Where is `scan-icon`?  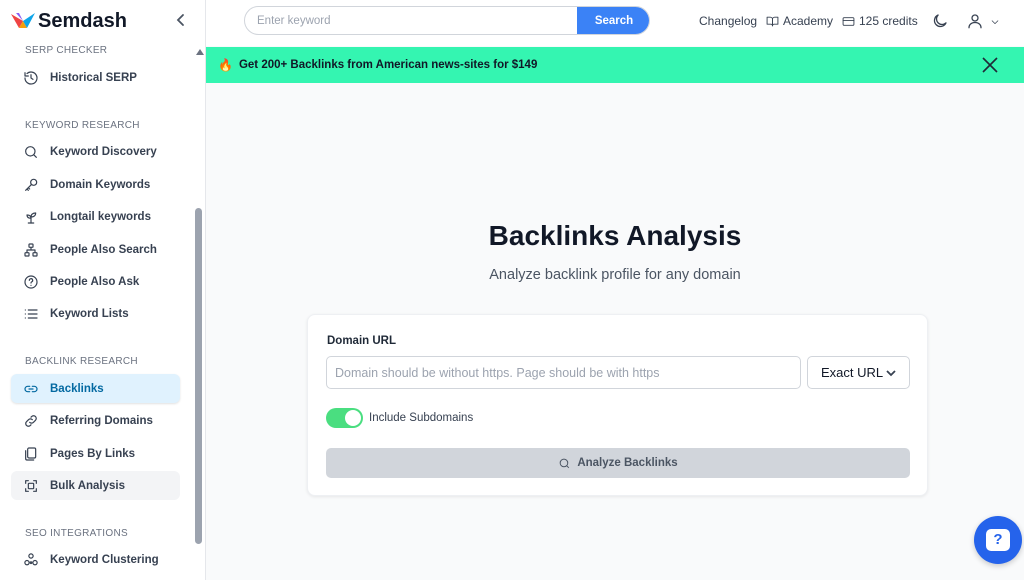 scan-icon is located at coordinates (31, 485).